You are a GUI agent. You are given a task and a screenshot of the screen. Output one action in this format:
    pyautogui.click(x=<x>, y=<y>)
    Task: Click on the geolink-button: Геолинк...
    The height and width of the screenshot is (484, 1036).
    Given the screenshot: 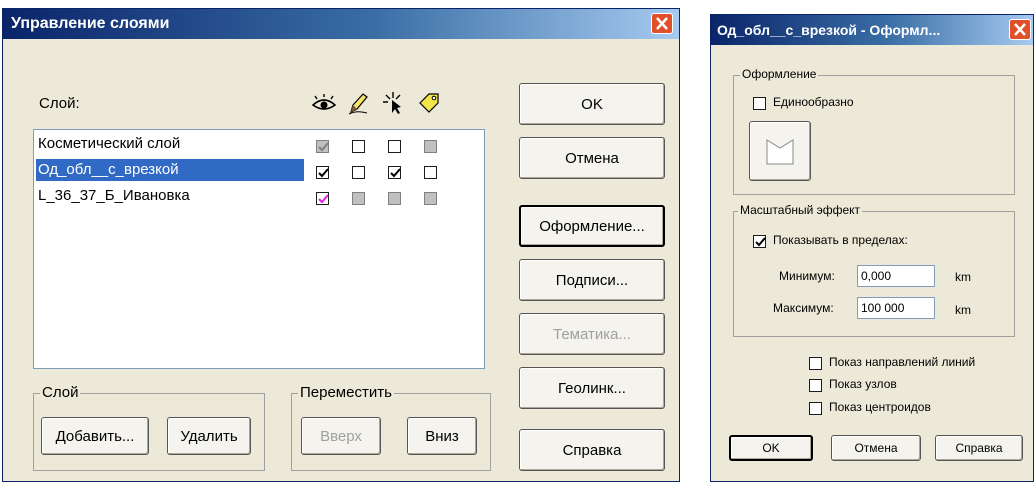 What is the action you would take?
    pyautogui.click(x=592, y=388)
    